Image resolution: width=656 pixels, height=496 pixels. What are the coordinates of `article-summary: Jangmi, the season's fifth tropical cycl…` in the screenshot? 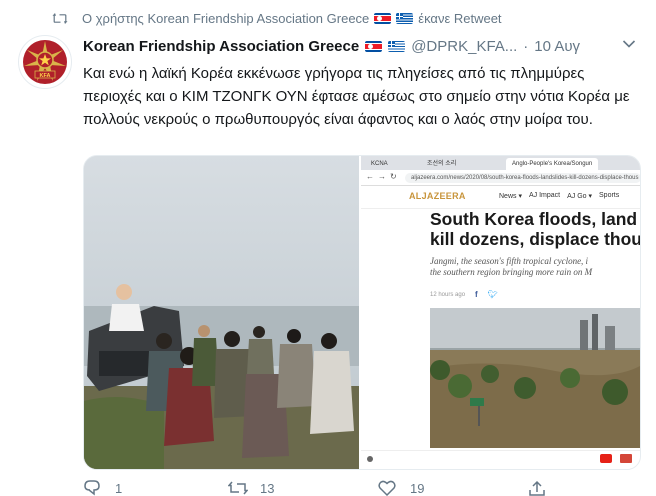 It's located at (511, 266).